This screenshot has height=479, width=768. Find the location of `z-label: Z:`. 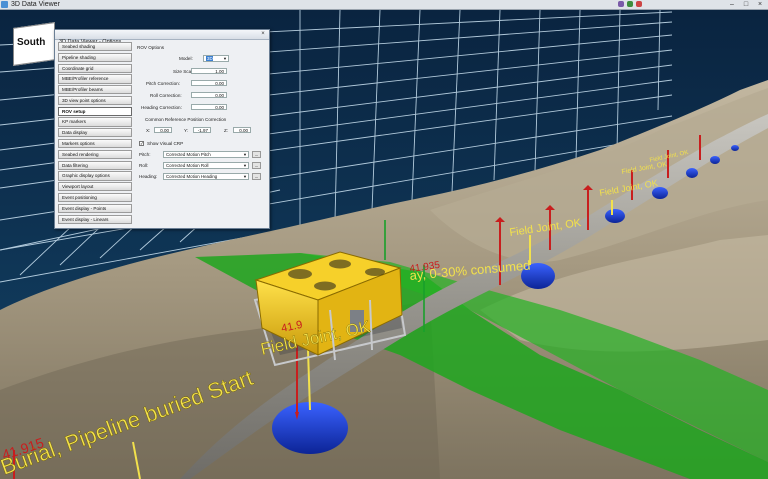

z-label: Z: is located at coordinates (226, 130).